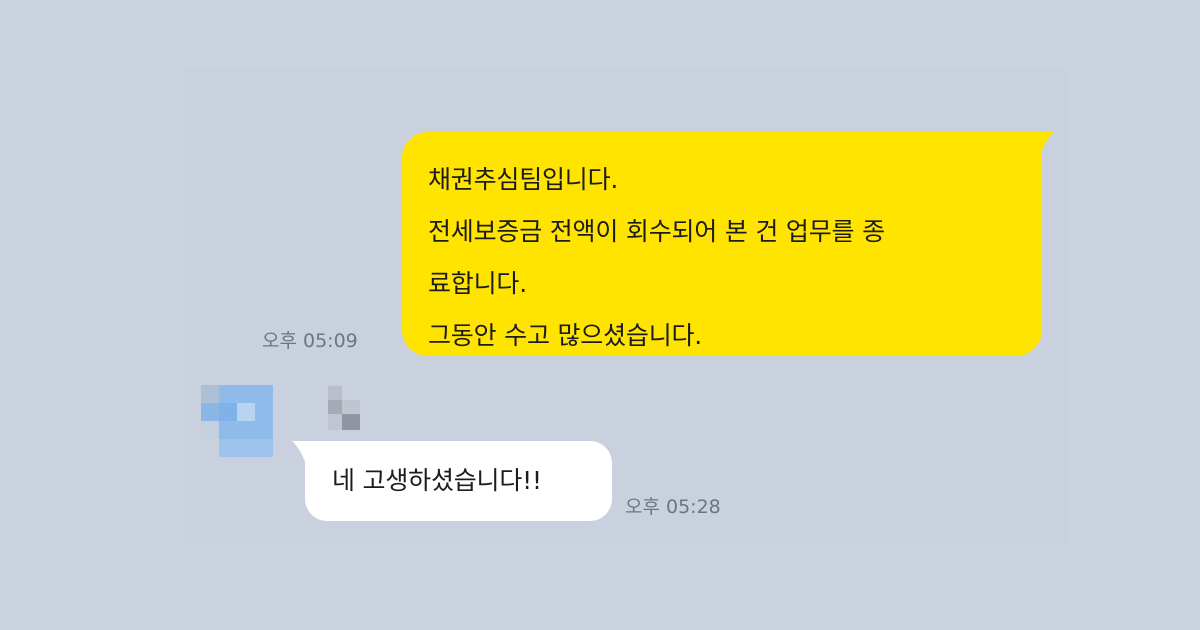 The height and width of the screenshot is (630, 1200). I want to click on incoming-message-text: 네 고생하셨습니다!!, so click(437, 480).